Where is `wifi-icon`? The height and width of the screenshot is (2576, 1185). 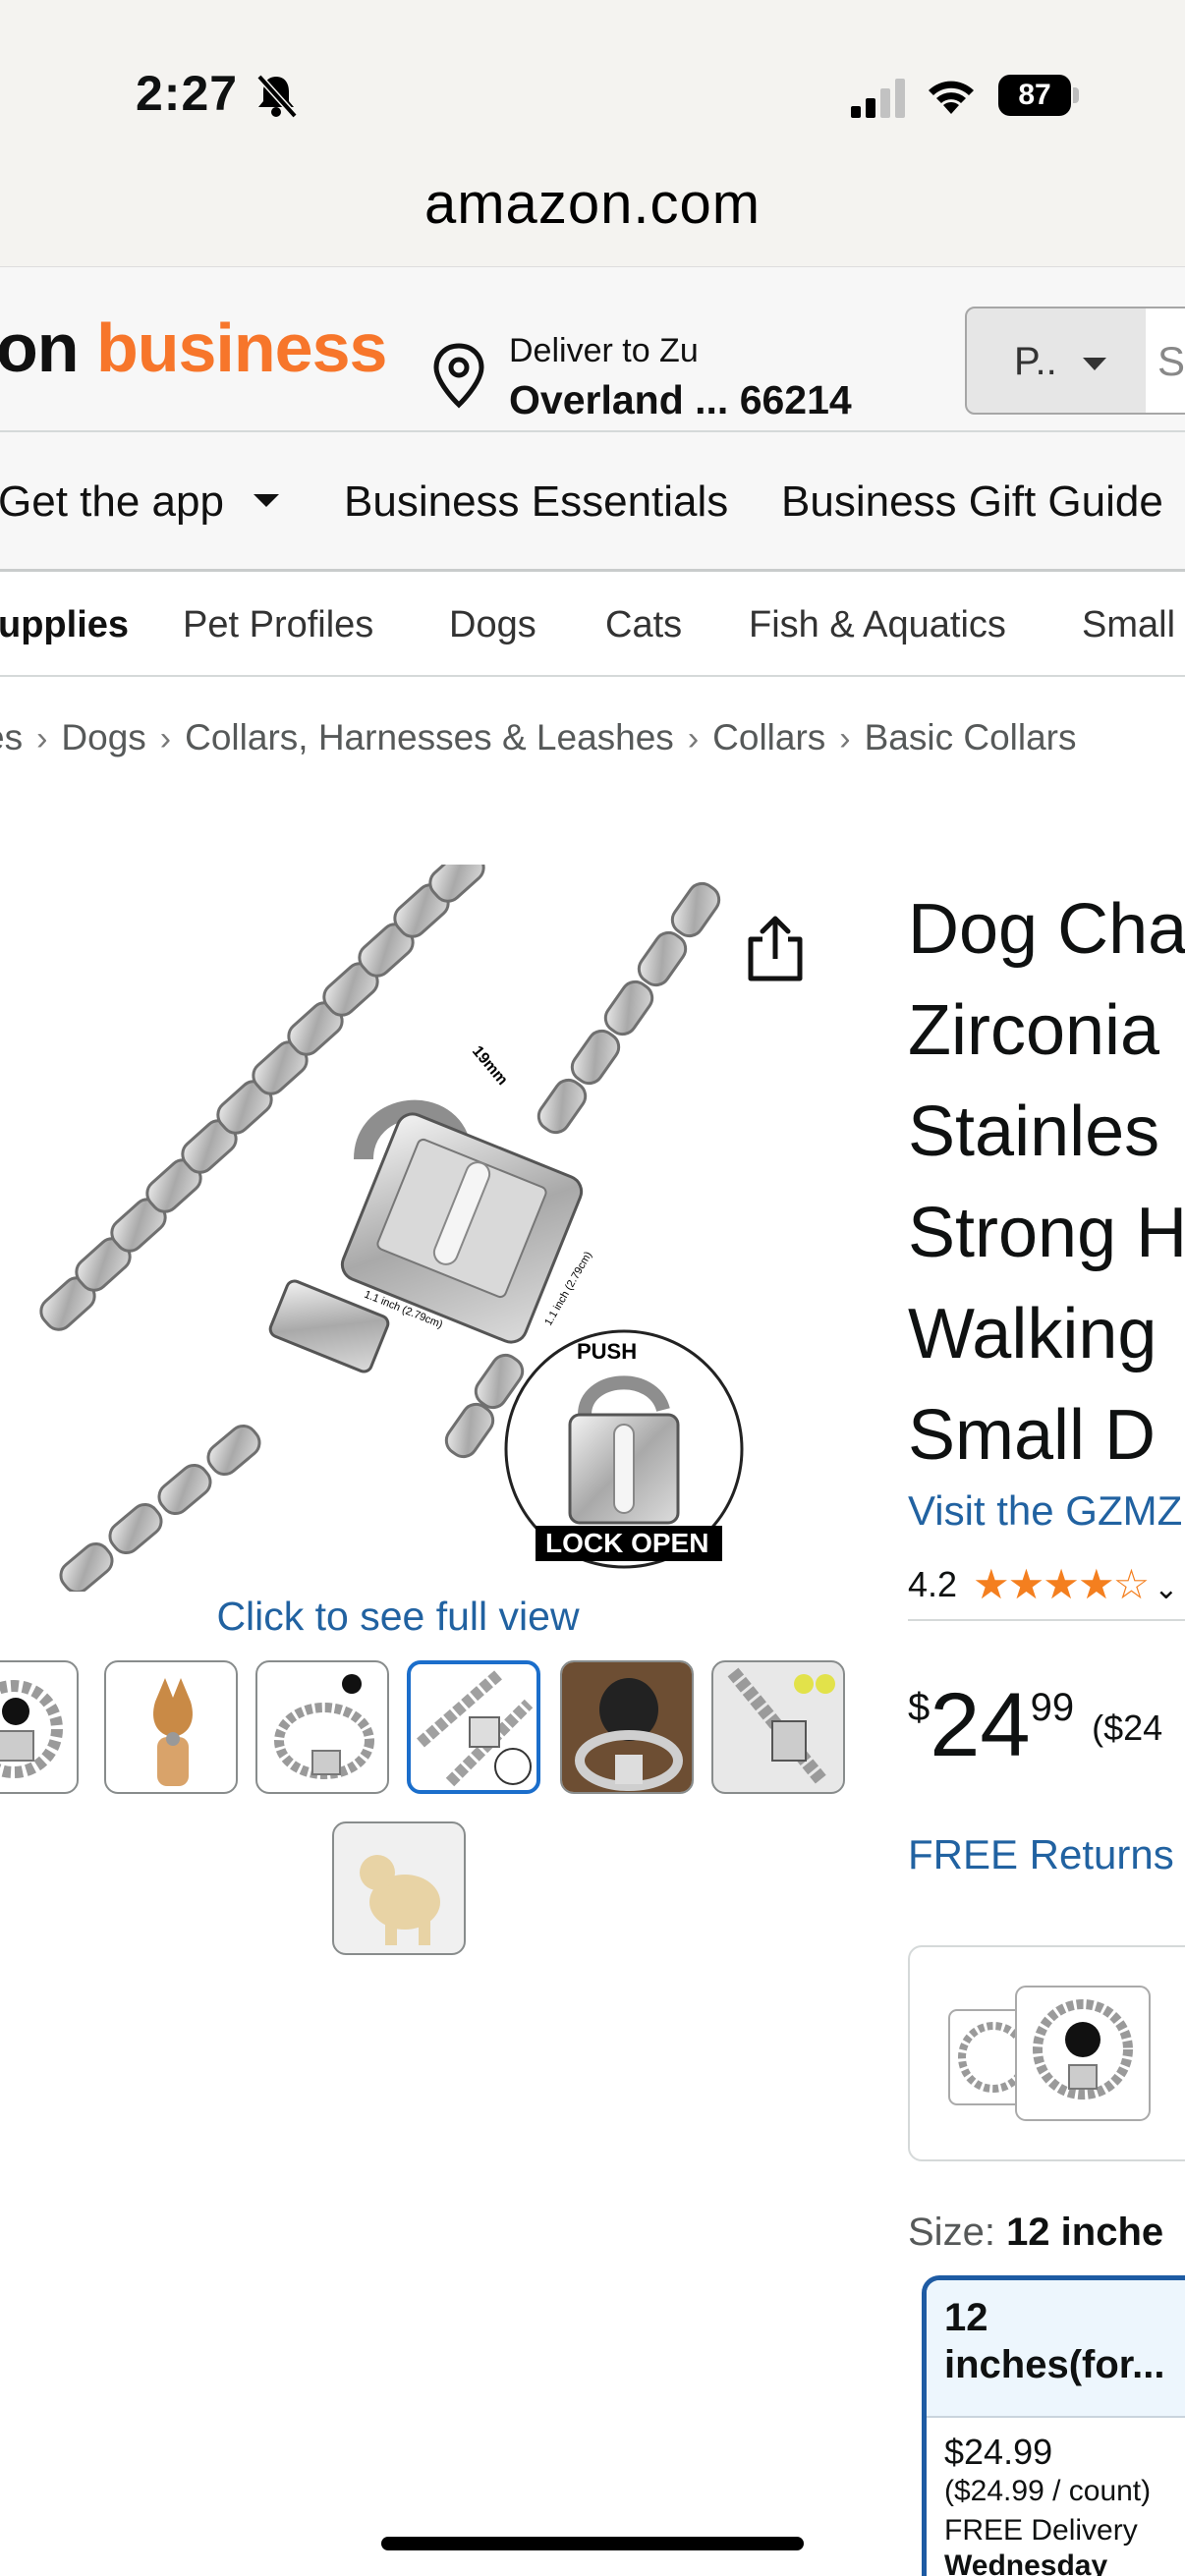
wifi-icon is located at coordinates (952, 97).